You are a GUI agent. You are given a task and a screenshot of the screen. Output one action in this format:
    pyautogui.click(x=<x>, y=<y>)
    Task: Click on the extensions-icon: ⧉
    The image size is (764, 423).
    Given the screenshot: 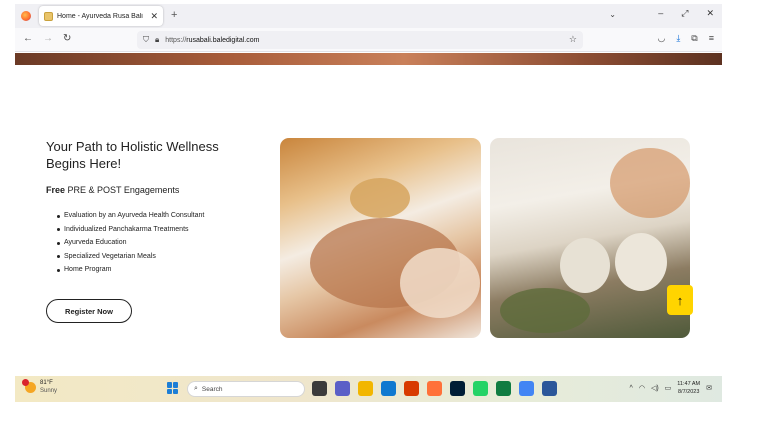 What is the action you would take?
    pyautogui.click(x=694, y=38)
    